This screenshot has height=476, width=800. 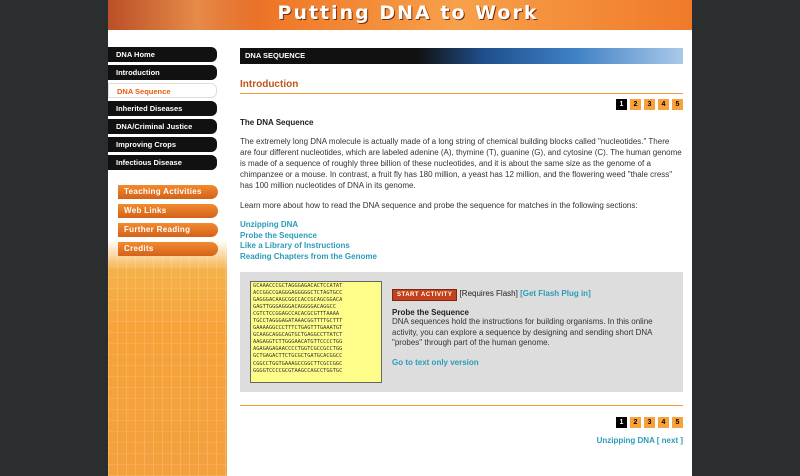 I want to click on section-banner: DNA SEQUENCE, so click(x=461, y=56).